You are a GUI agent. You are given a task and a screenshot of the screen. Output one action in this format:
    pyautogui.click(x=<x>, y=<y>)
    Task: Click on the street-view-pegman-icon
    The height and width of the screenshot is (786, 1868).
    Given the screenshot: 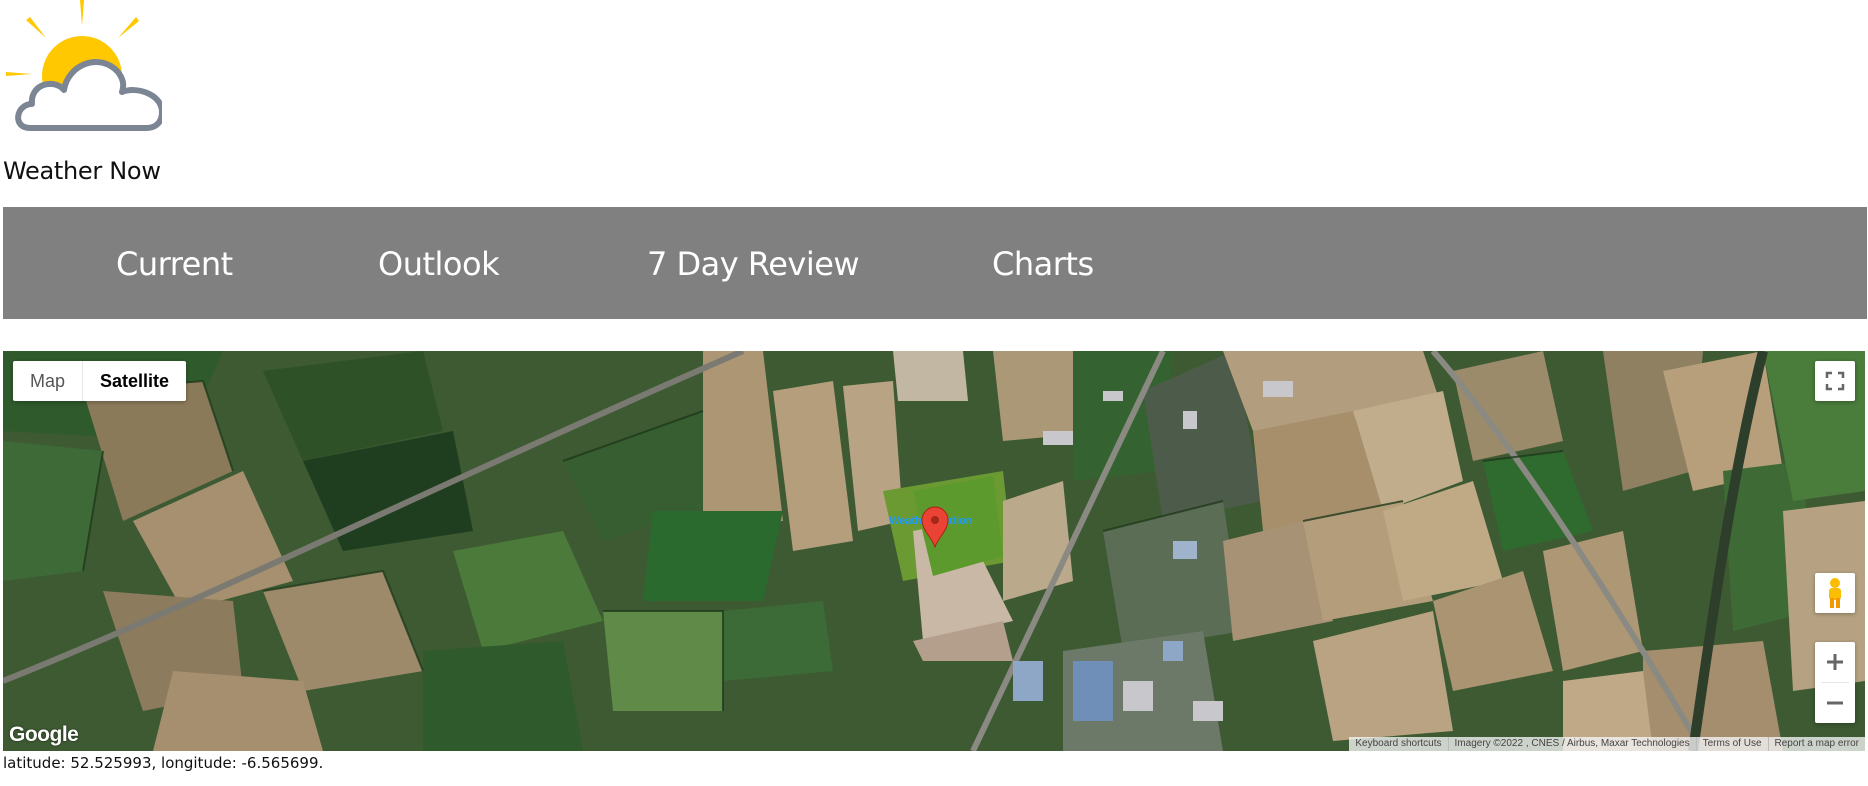 What is the action you would take?
    pyautogui.click(x=1835, y=593)
    